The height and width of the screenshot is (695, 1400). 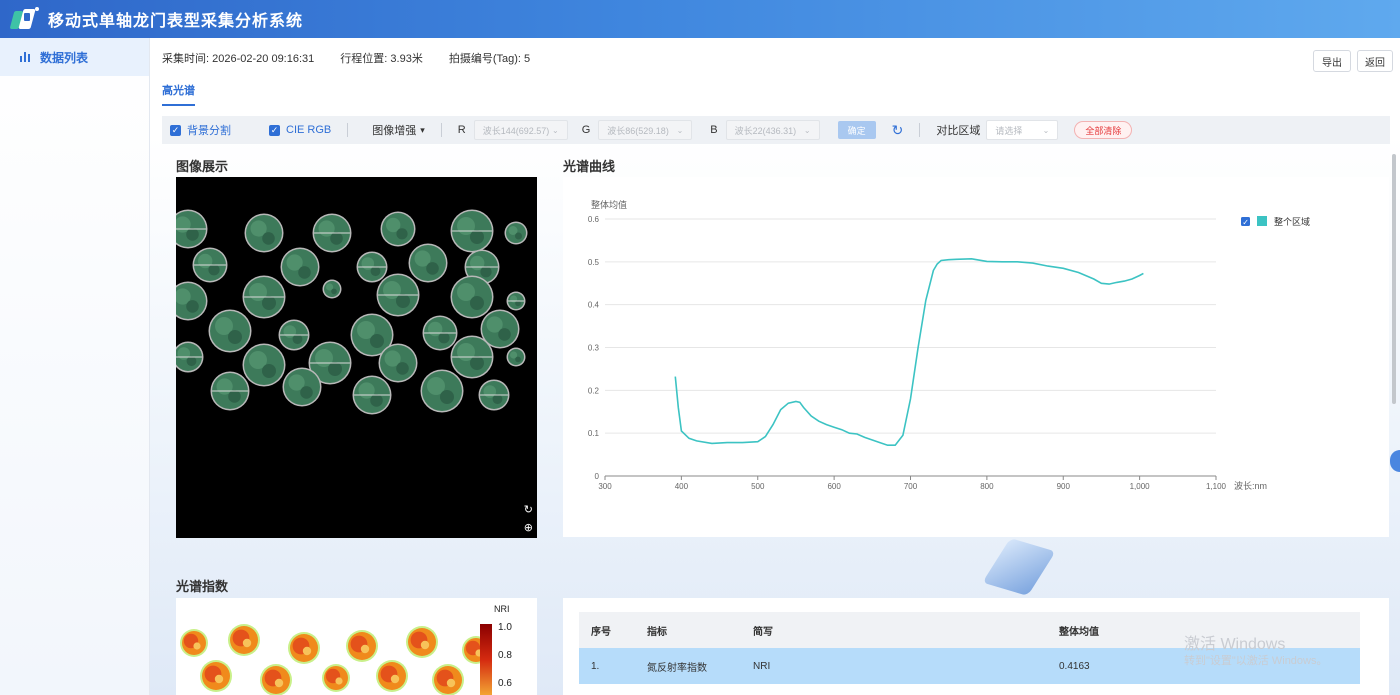 What do you see at coordinates (1140, 486) in the screenshot?
I see `x-tick-label: 1,000` at bounding box center [1140, 486].